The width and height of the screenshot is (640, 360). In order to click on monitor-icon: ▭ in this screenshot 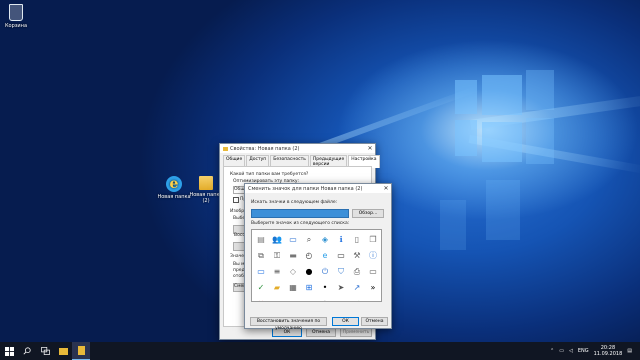, I will do `click(293, 240)`.